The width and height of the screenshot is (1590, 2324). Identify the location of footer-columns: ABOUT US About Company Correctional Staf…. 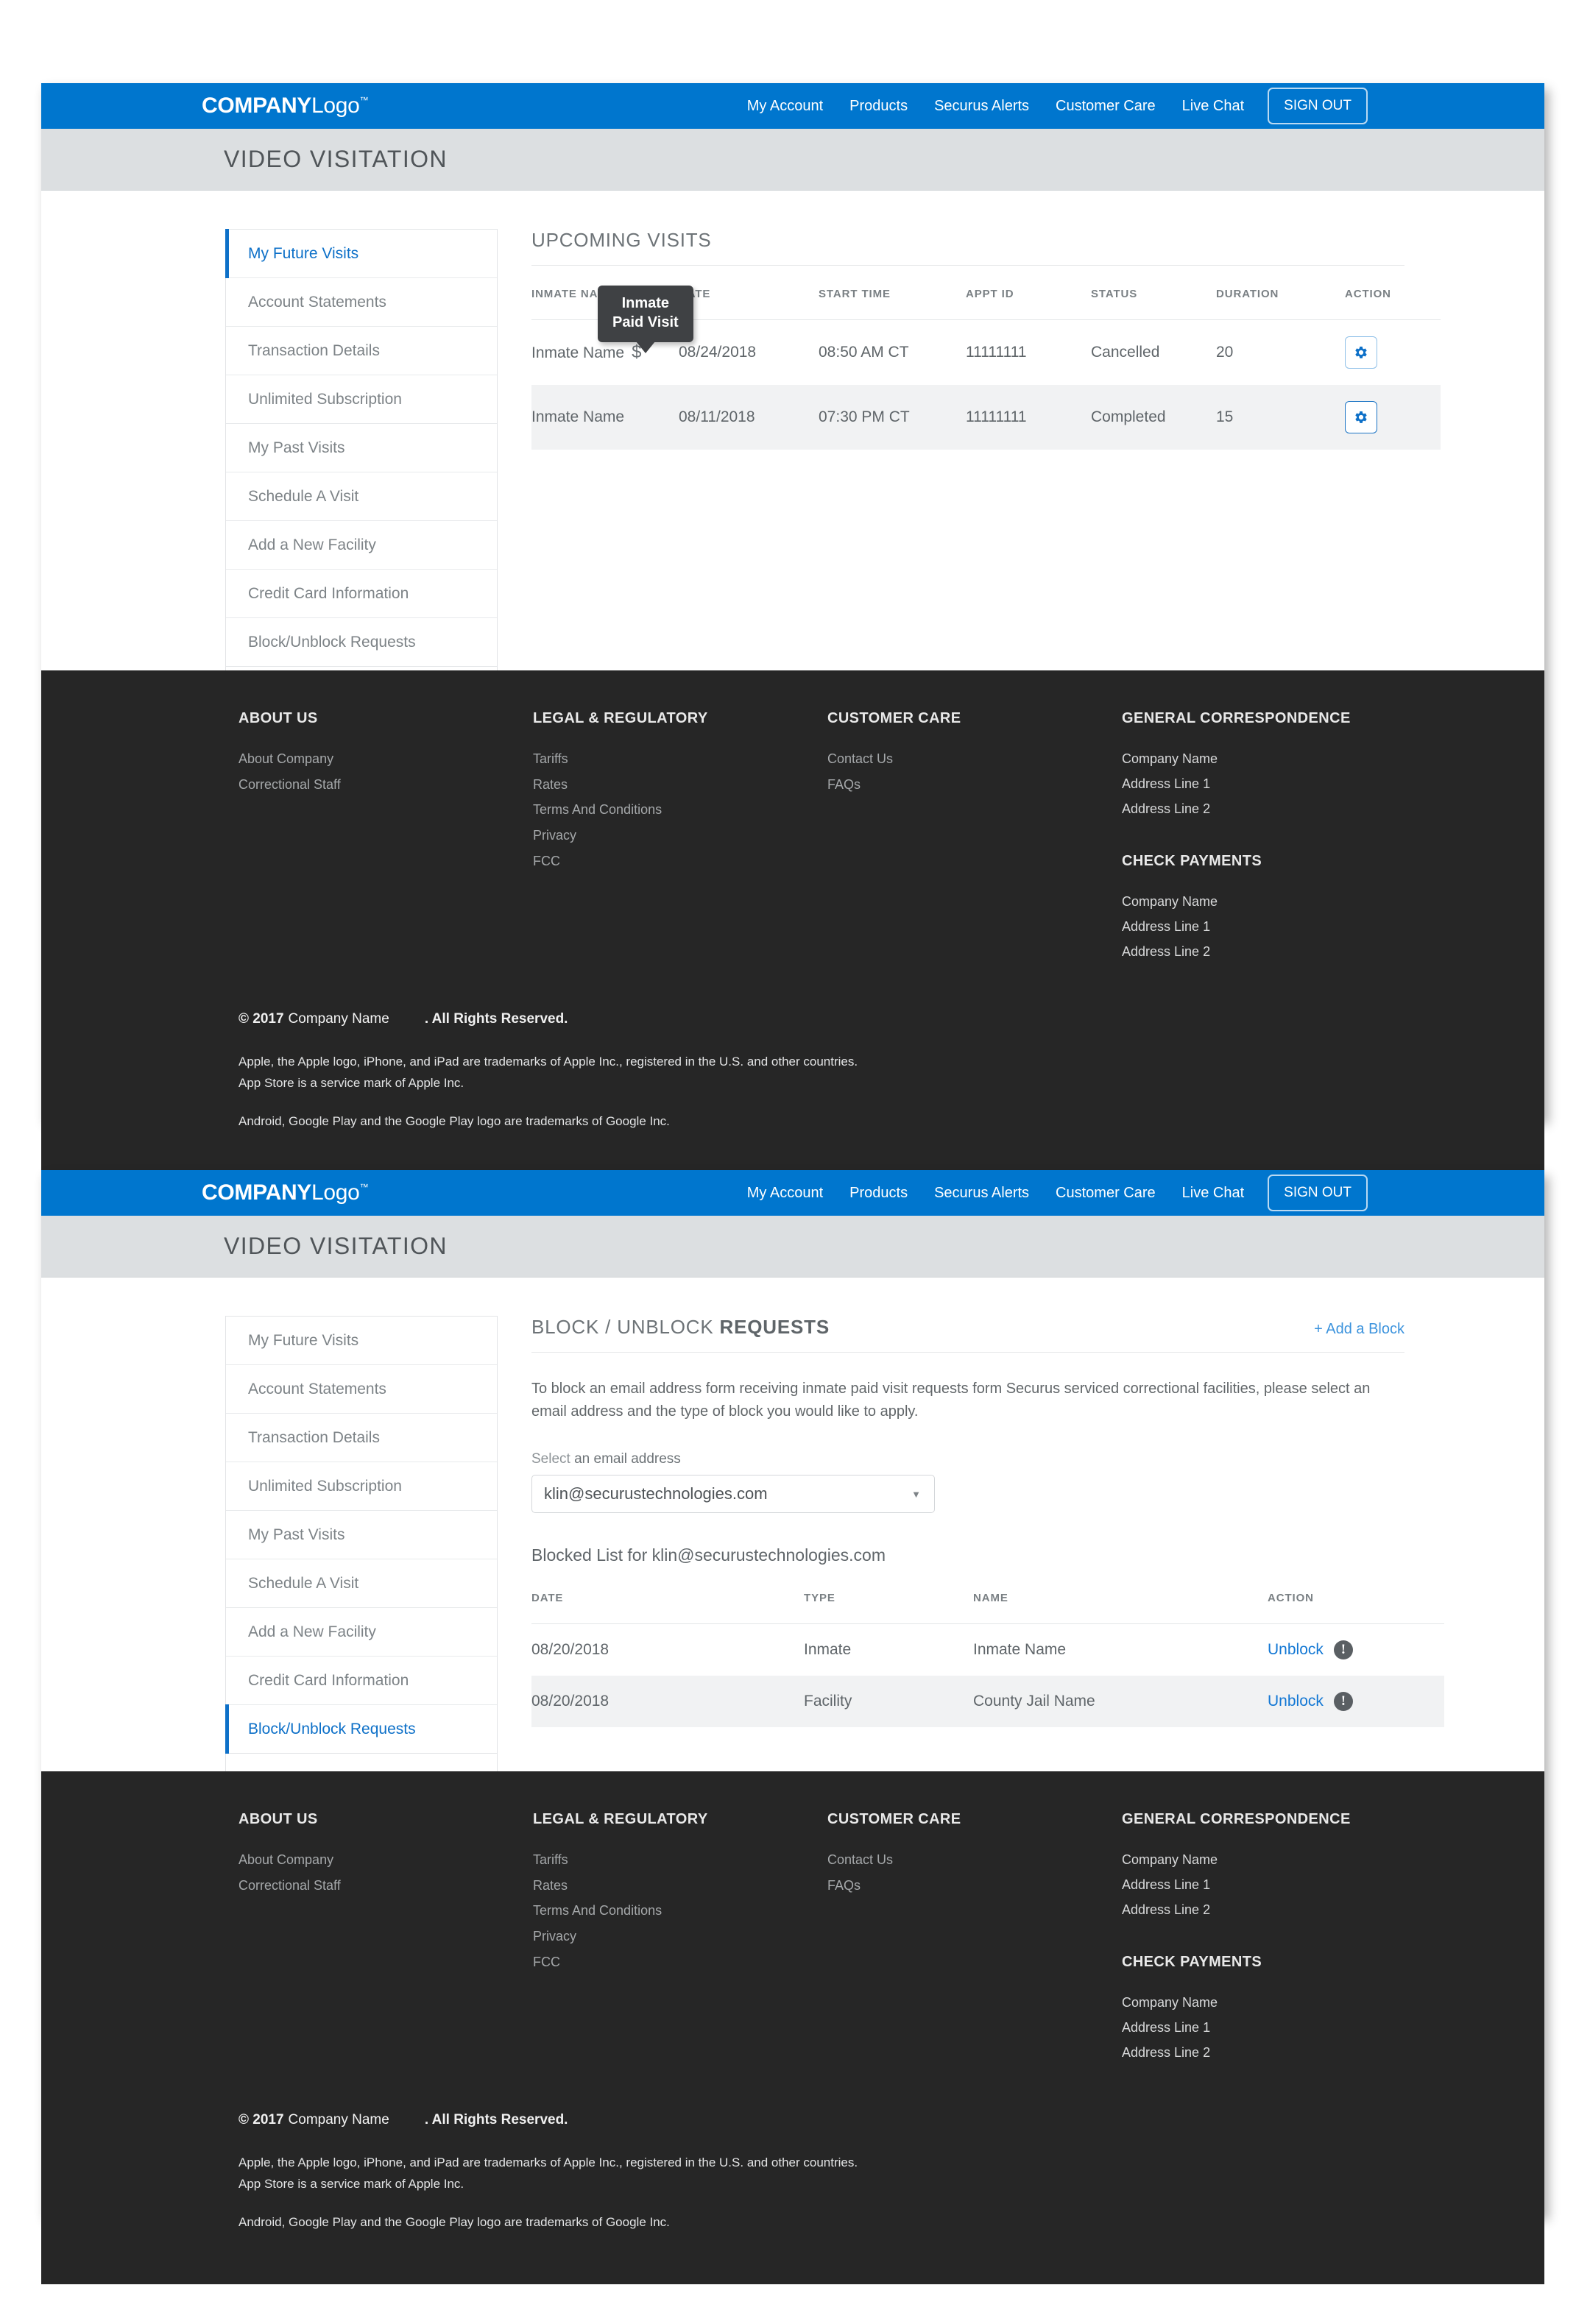
(792, 1938).